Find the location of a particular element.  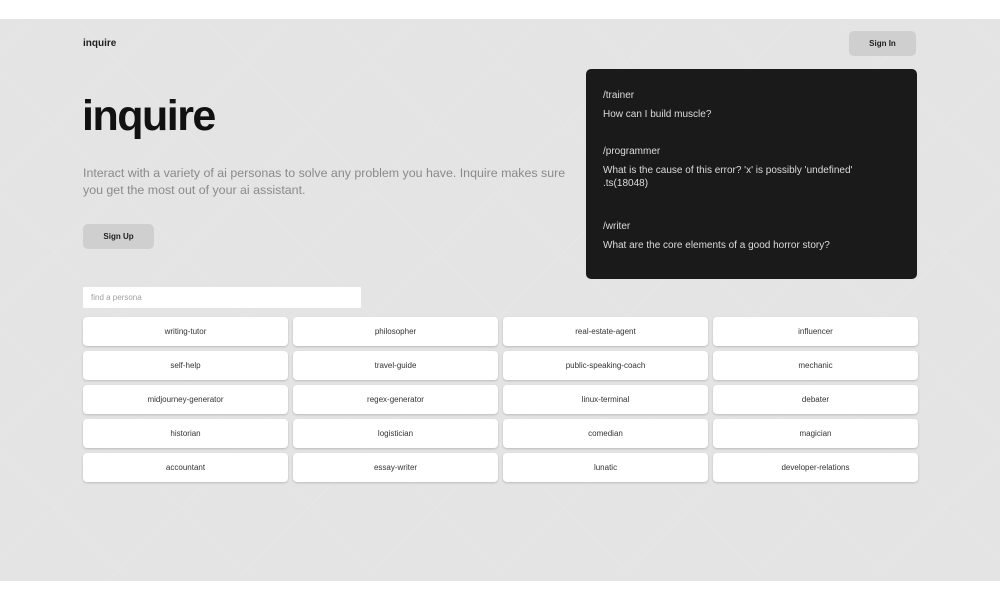

persona-search-input is located at coordinates (222, 297).